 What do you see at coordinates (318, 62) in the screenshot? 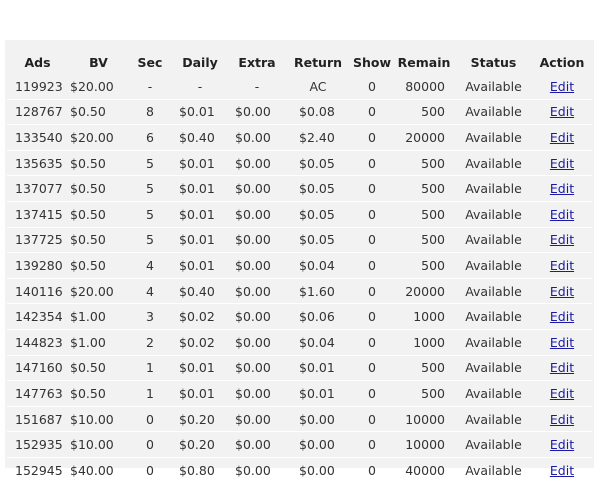
I see `header-return: Return` at bounding box center [318, 62].